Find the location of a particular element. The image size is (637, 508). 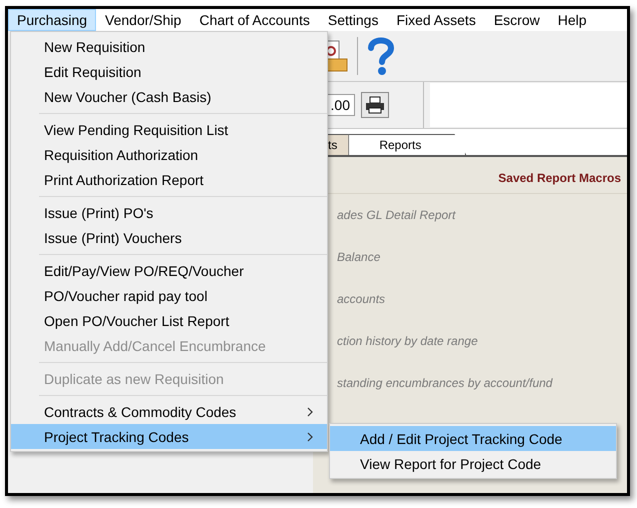

menu-bar-item: Settings is located at coordinates (353, 20).